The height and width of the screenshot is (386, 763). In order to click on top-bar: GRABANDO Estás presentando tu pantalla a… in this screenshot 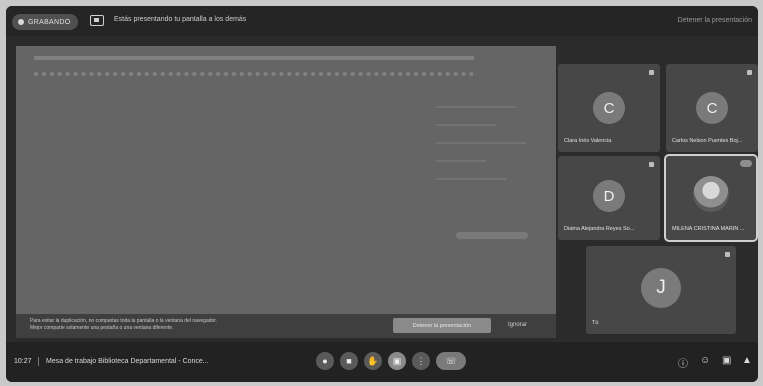, I will do `click(382, 21)`.